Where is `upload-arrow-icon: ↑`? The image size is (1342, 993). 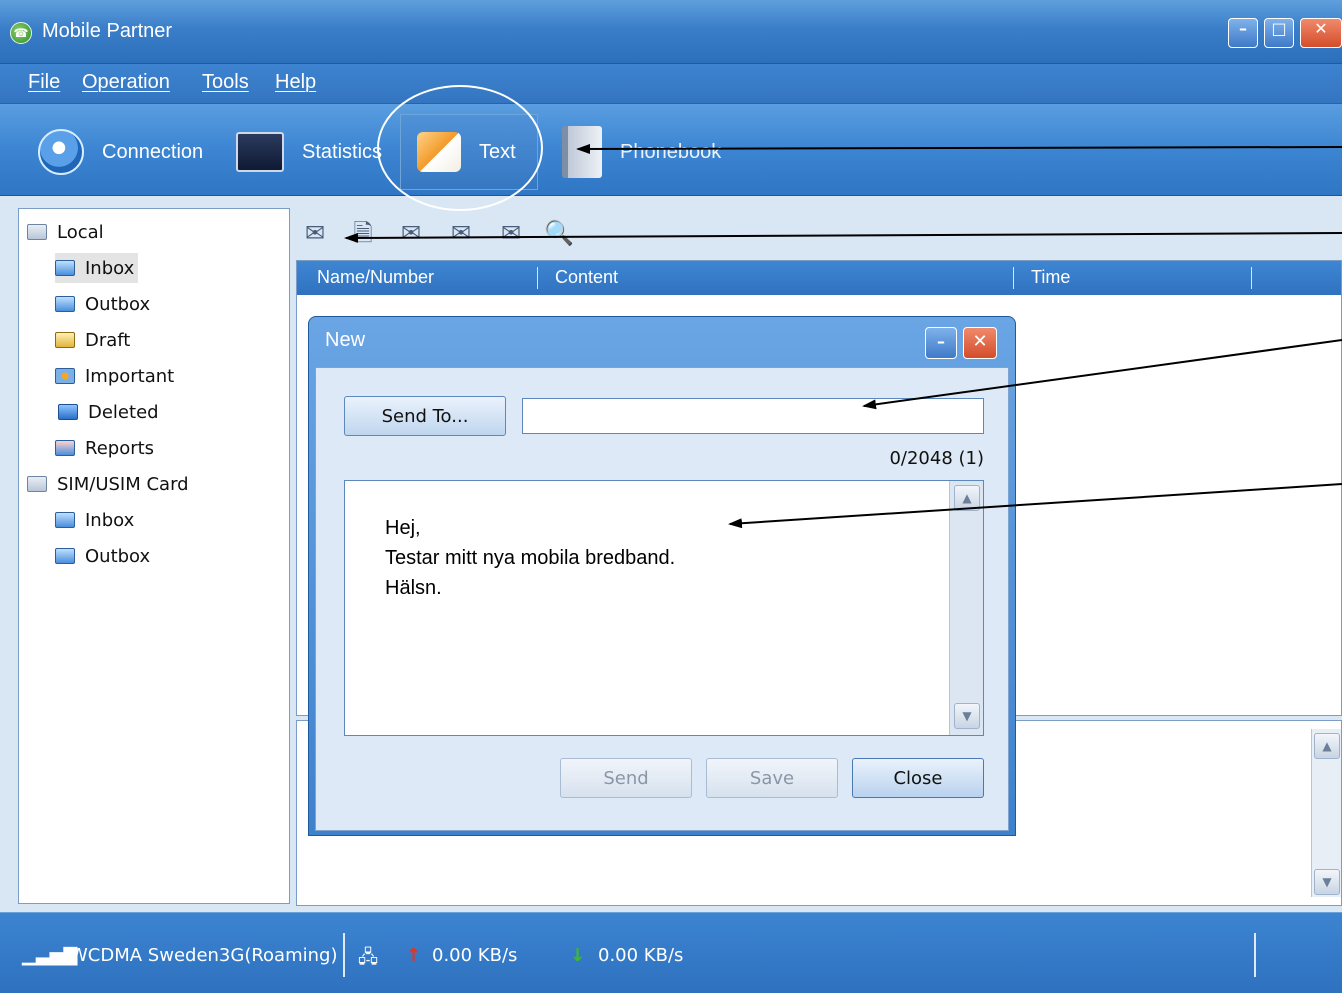 upload-arrow-icon: ↑ is located at coordinates (414, 955).